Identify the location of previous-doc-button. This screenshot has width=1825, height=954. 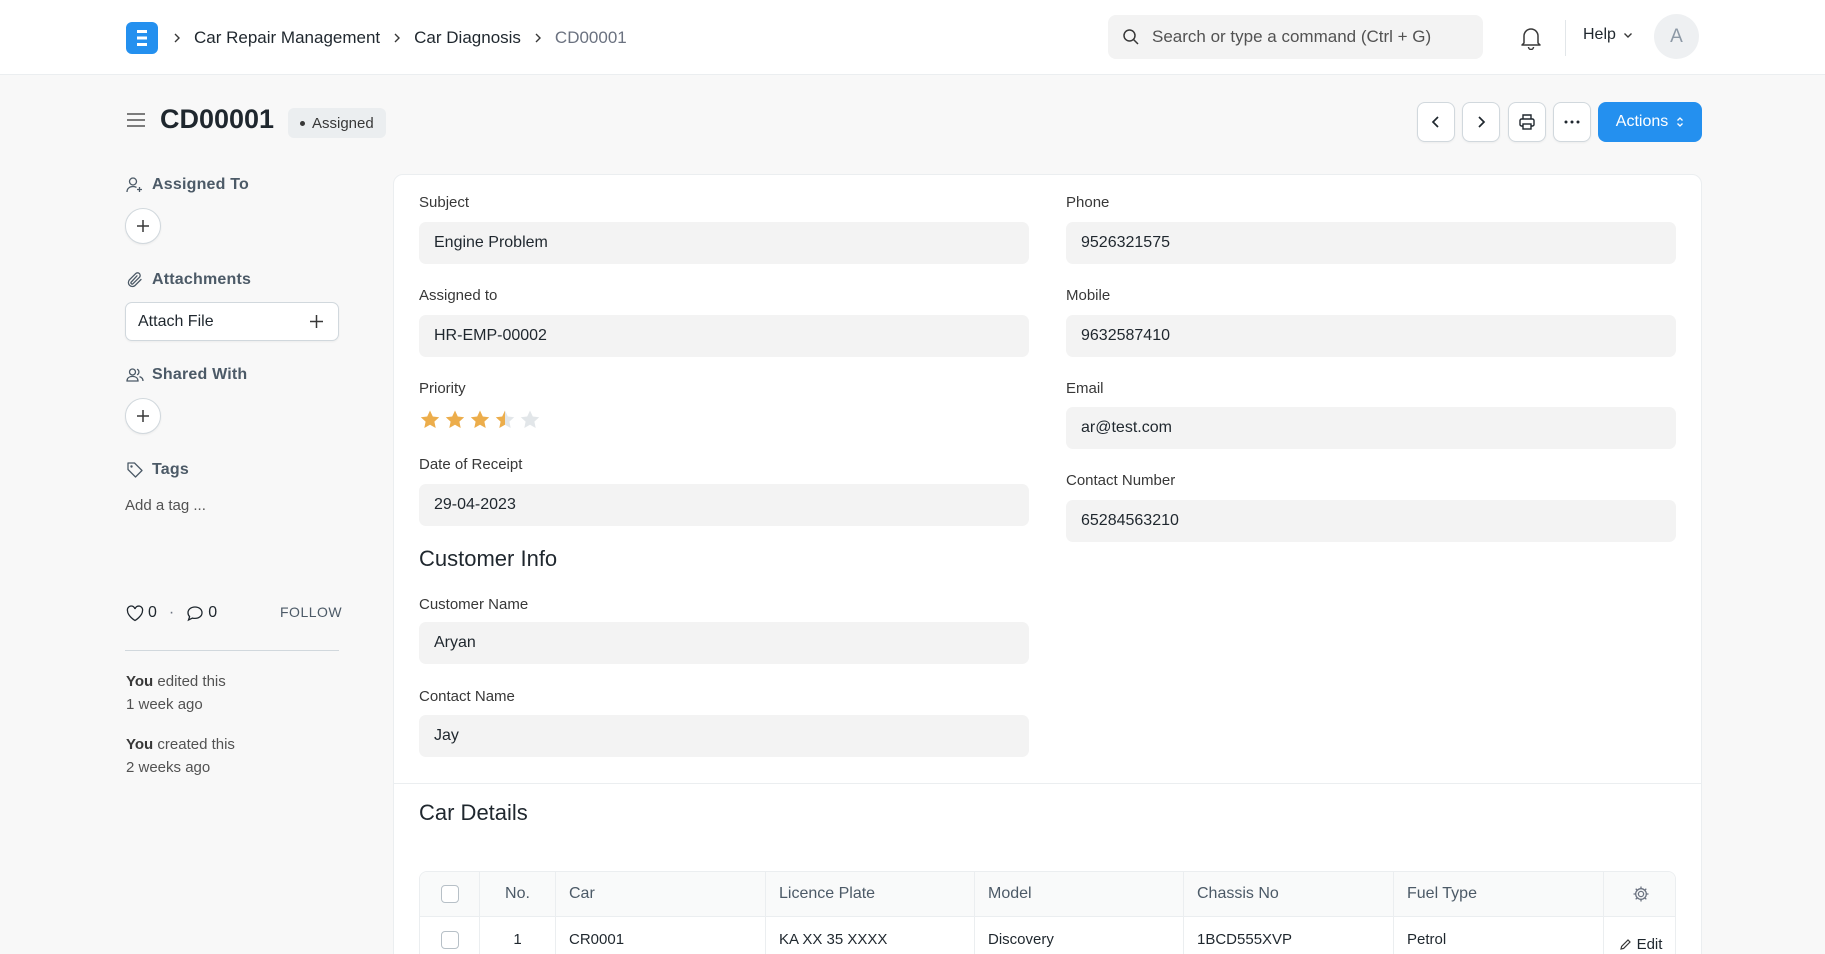
(1436, 122).